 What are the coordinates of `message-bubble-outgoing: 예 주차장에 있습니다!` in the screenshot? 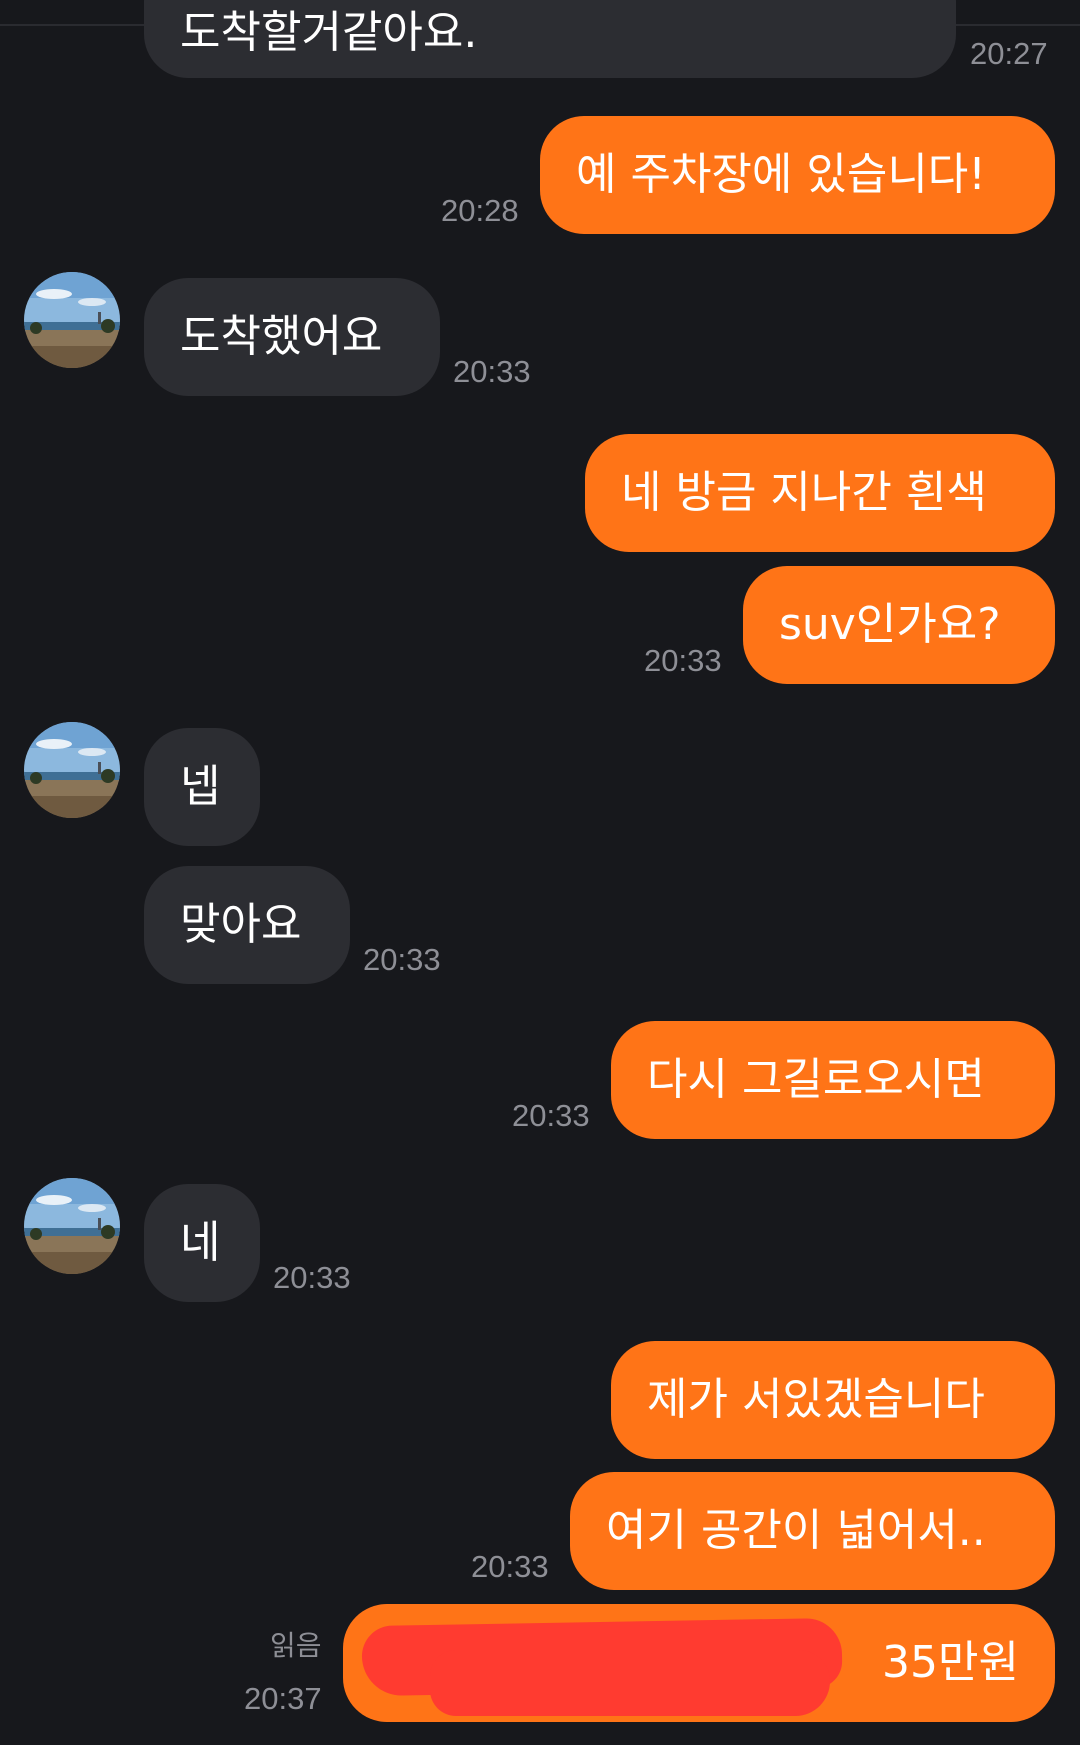 It's located at (797, 175).